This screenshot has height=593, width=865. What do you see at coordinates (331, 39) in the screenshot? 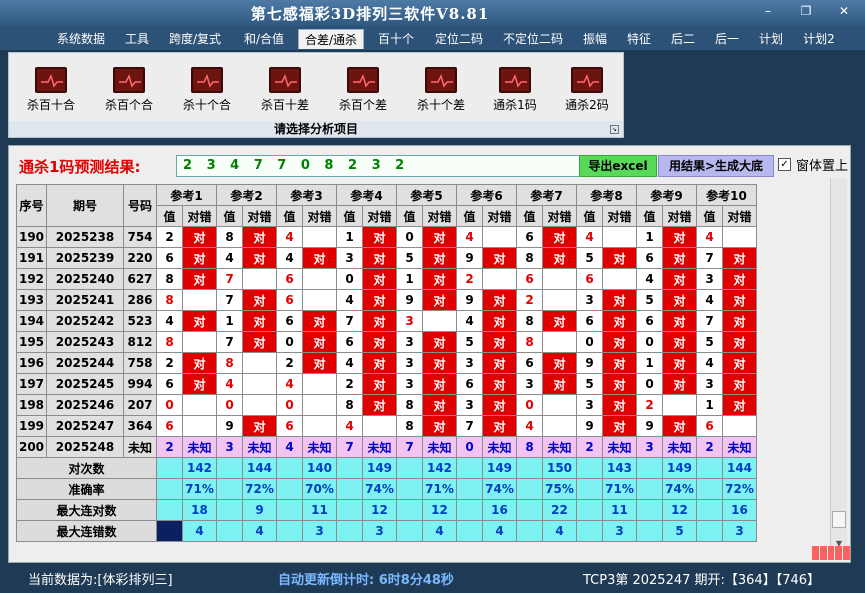
I see `menu-hecha-tongsha: 合差/通杀` at bounding box center [331, 39].